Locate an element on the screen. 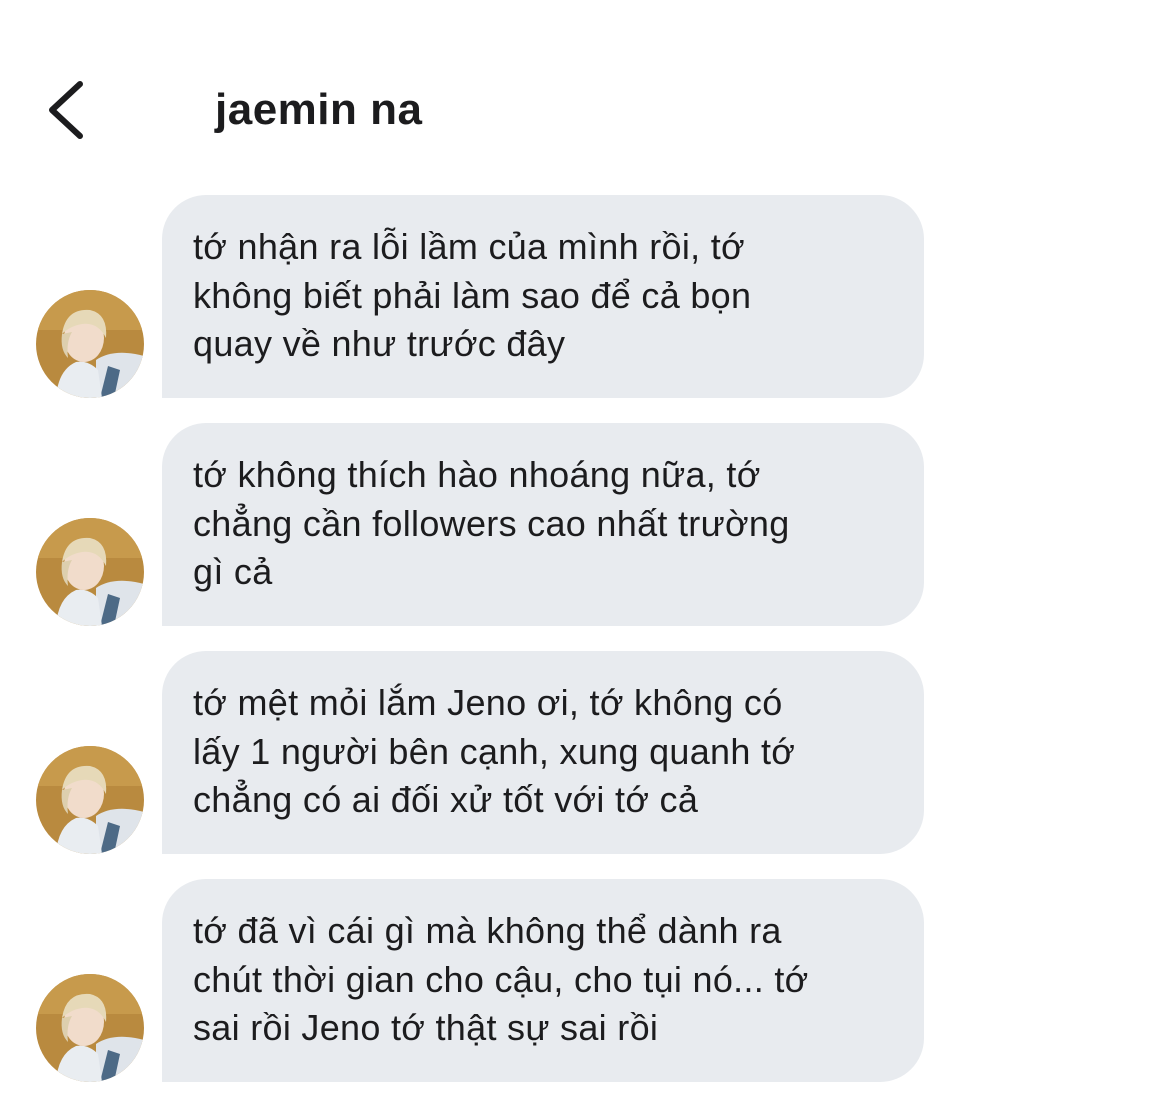  contact-name: jaemin na is located at coordinates (318, 110).